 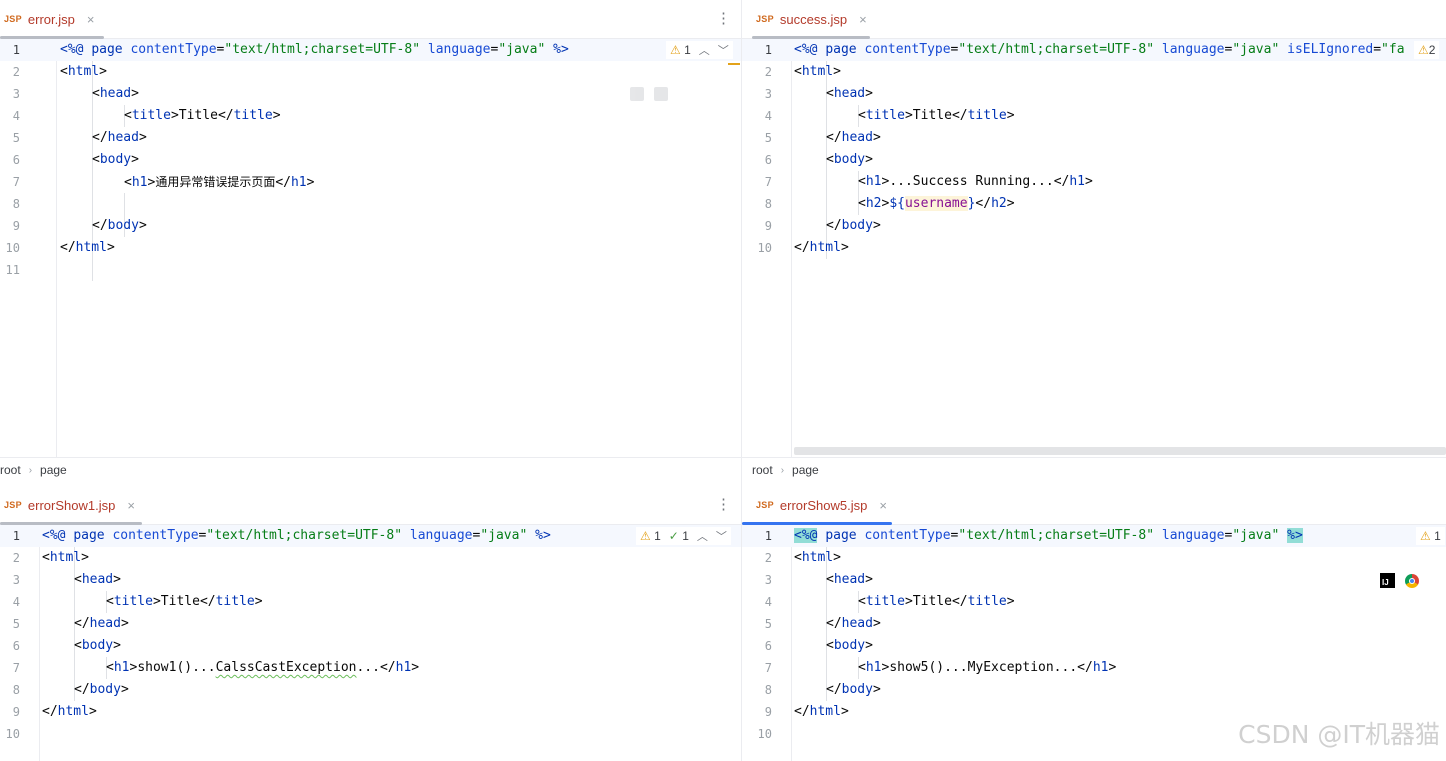 What do you see at coordinates (1399, 580) in the screenshot?
I see `browser-preview-toolbar: IJ` at bounding box center [1399, 580].